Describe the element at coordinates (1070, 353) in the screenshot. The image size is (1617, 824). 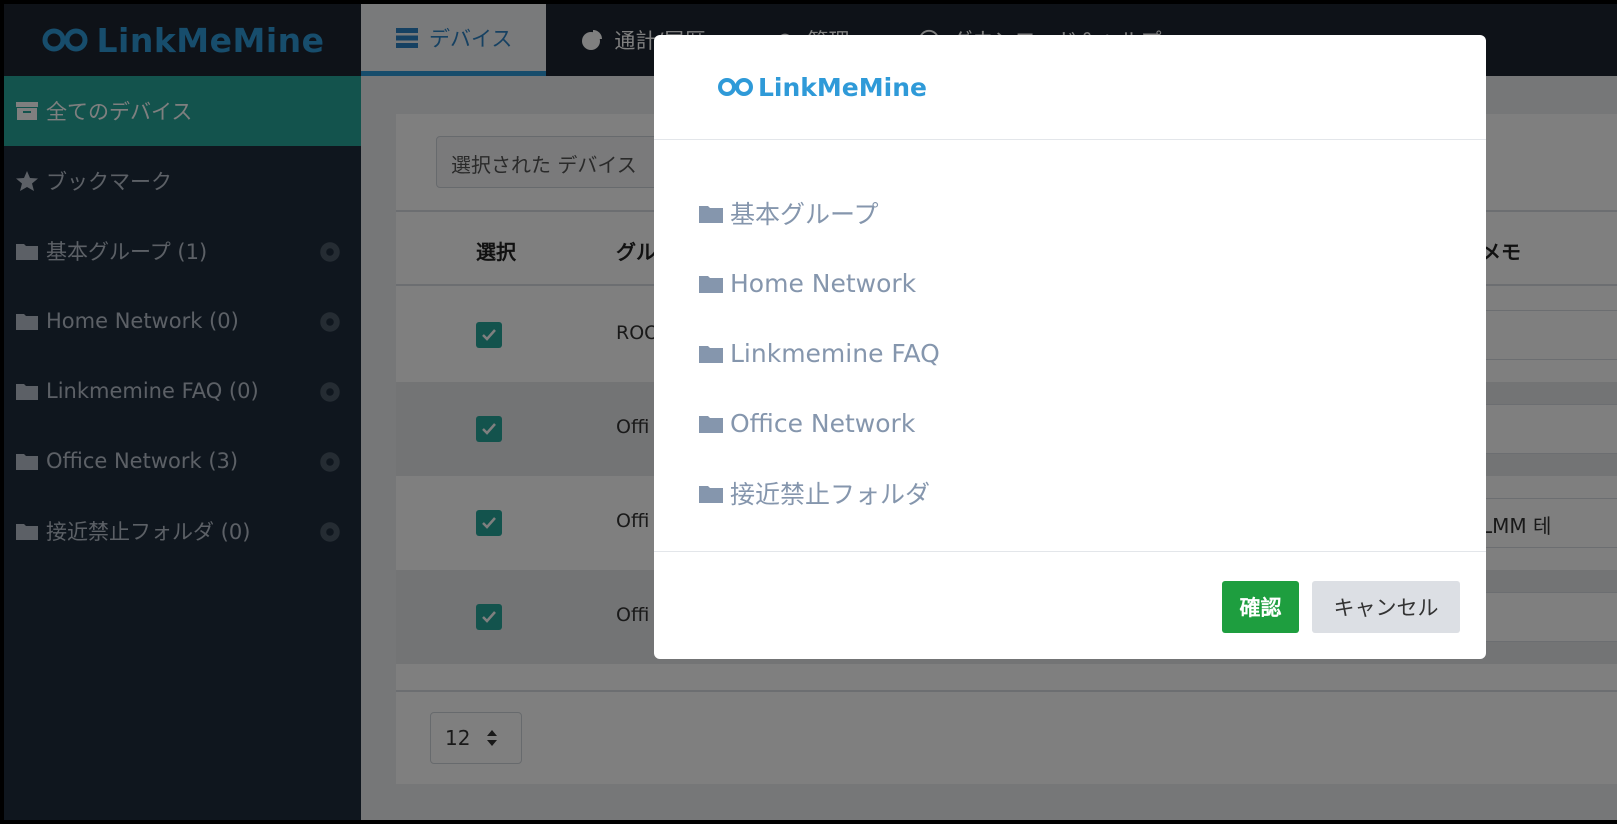
I see `group-option-linkmemine-faq: Linkmemine FAQ` at that location.